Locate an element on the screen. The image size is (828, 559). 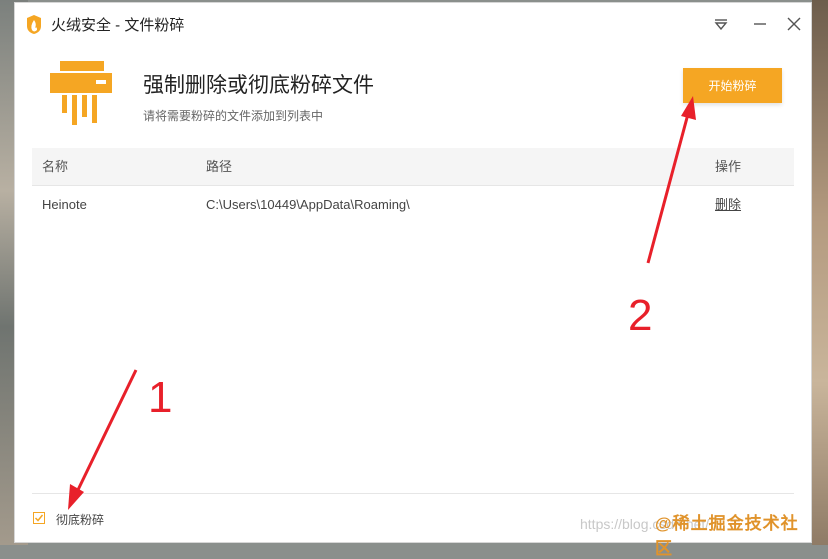
minimize-button is located at coordinates (760, 24).